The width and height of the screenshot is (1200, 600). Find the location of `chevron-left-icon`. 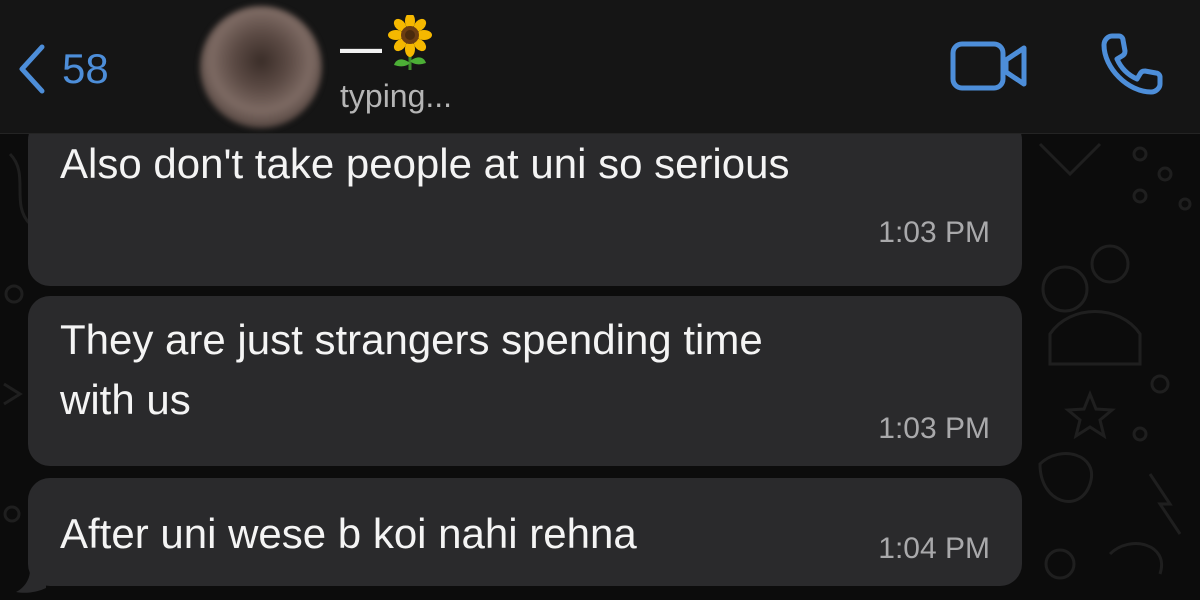

chevron-left-icon is located at coordinates (31, 69).